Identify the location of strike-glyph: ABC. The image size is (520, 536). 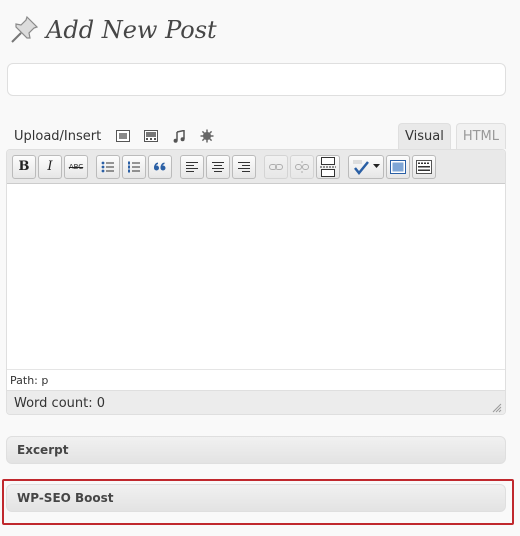
(76, 166).